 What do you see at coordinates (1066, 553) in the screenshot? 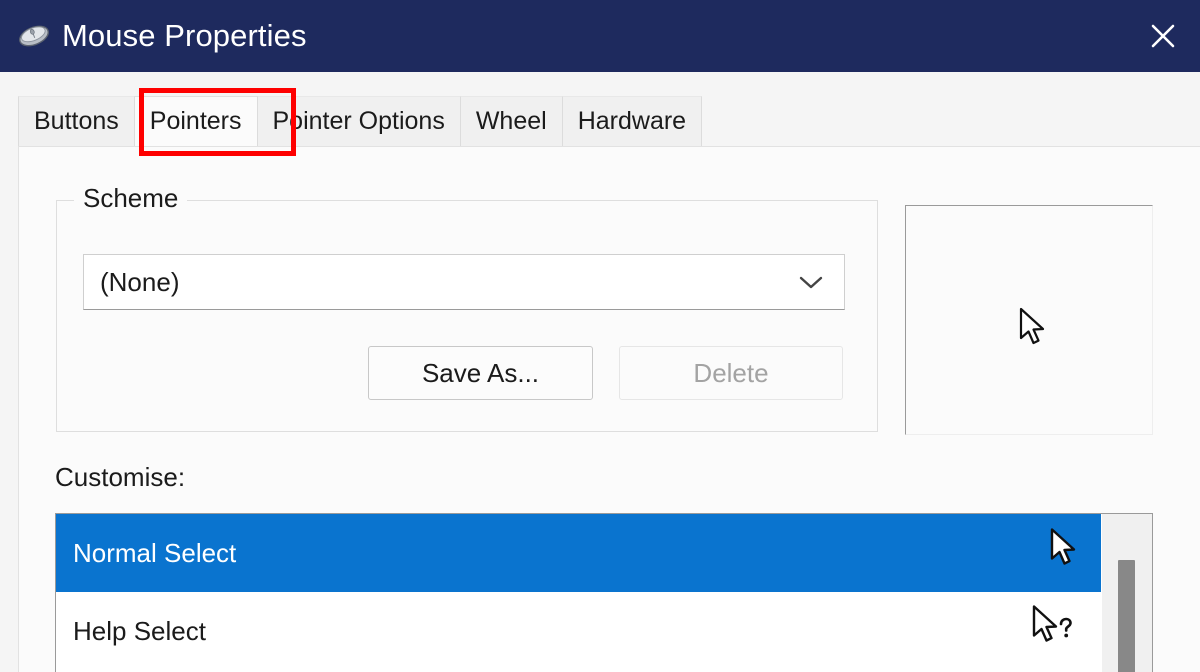
I see `arrow-cursor-icon` at bounding box center [1066, 553].